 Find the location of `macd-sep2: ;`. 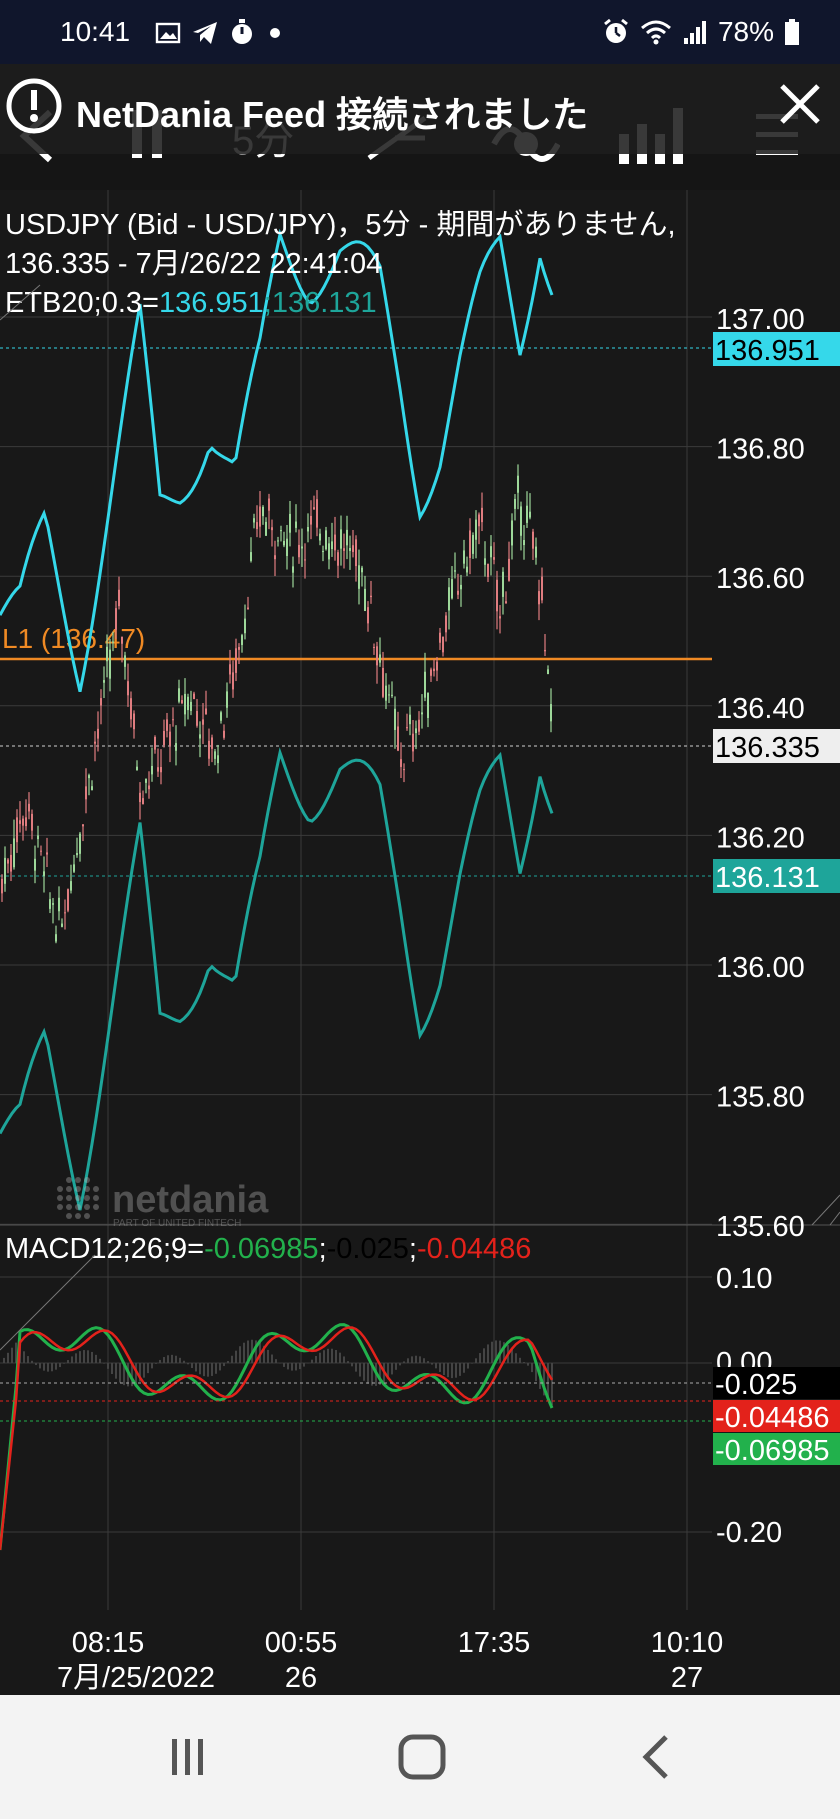

macd-sep2: ; is located at coordinates (413, 1249).